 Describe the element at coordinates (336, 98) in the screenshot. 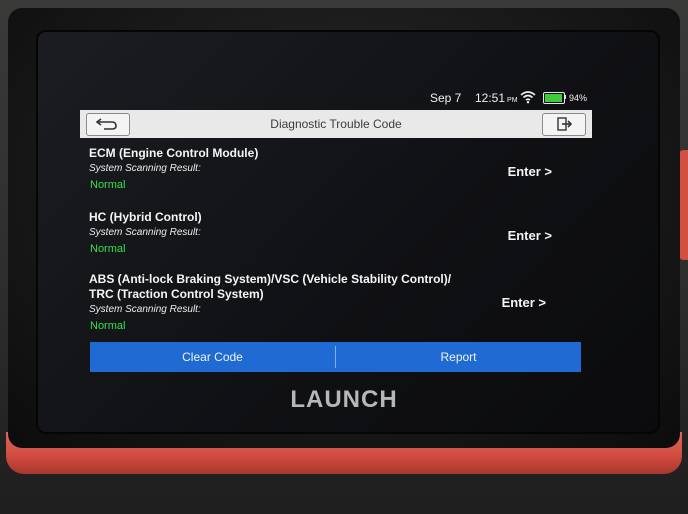

I see `status-bar: Sep 7 12:51 PM 94%` at that location.